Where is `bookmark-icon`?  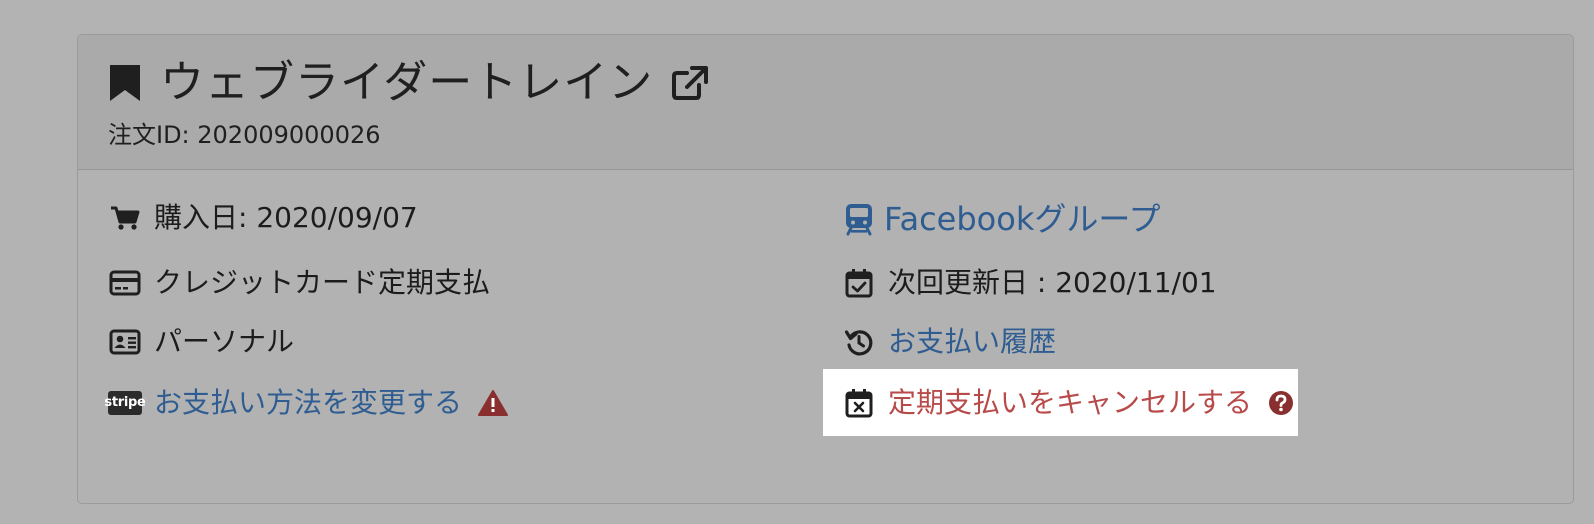 bookmark-icon is located at coordinates (125, 83).